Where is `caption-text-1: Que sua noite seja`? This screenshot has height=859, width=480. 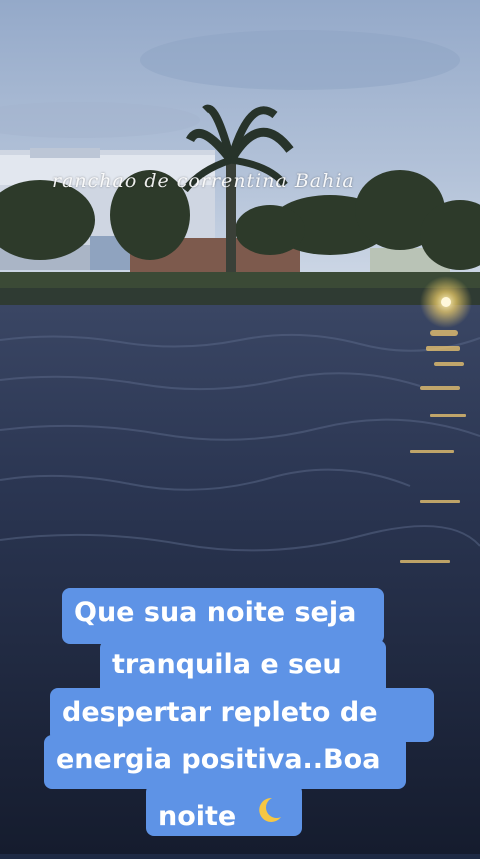
caption-text-1: Que sua noite seja is located at coordinates (215, 612).